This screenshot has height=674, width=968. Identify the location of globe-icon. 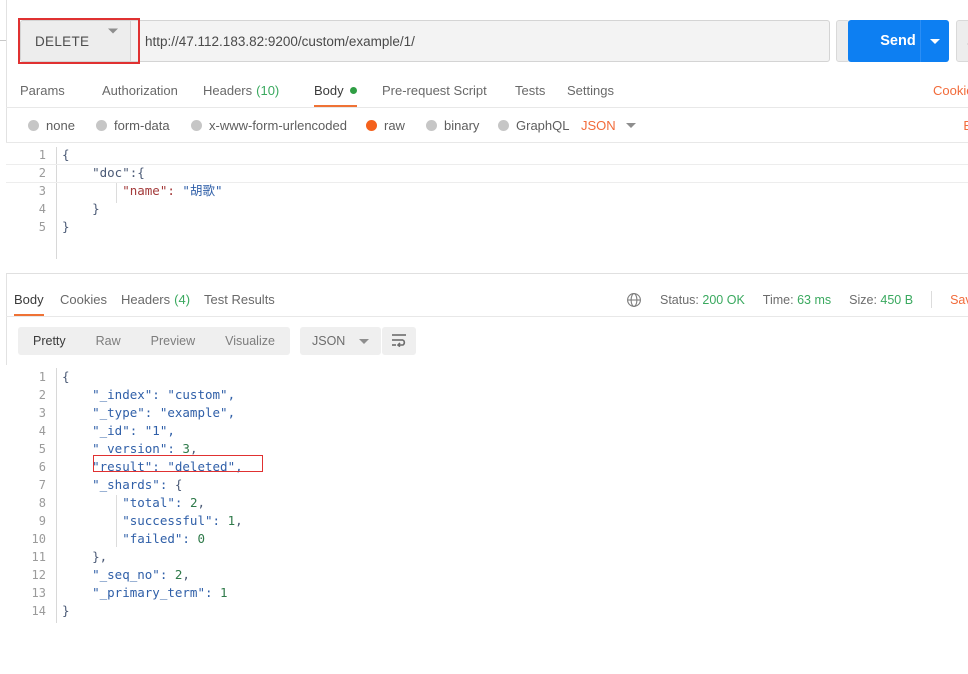
(634, 300).